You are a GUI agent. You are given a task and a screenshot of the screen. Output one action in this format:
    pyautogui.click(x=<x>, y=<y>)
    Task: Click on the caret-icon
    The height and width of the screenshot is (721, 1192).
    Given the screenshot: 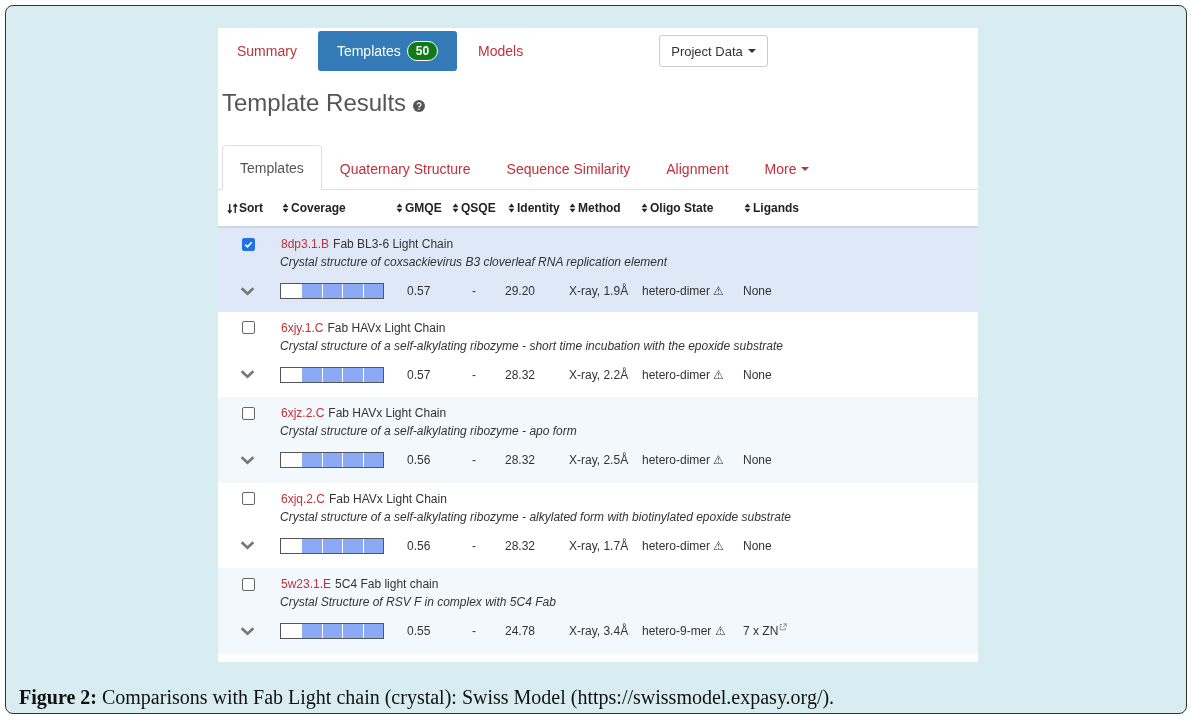 What is the action you would take?
    pyautogui.click(x=751, y=51)
    